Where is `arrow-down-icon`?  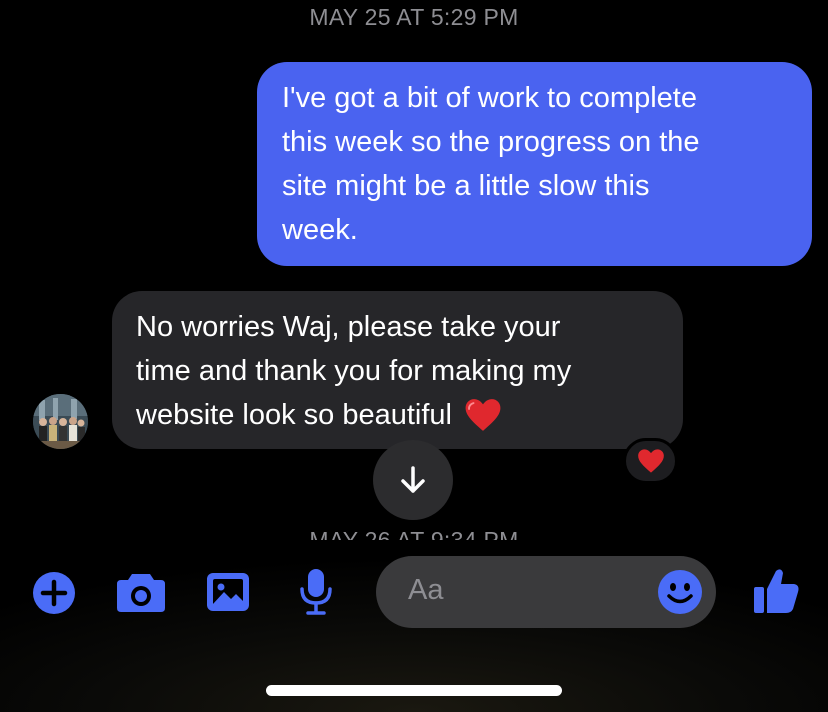
arrow-down-icon is located at coordinates (413, 479).